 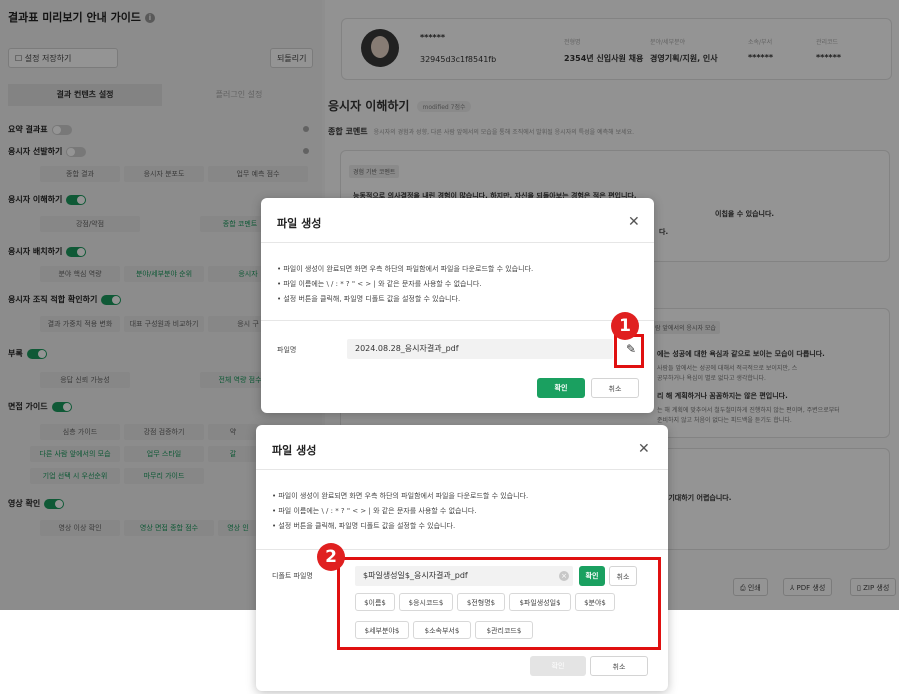 I want to click on file-name-label: 파일명, so click(x=287, y=350).